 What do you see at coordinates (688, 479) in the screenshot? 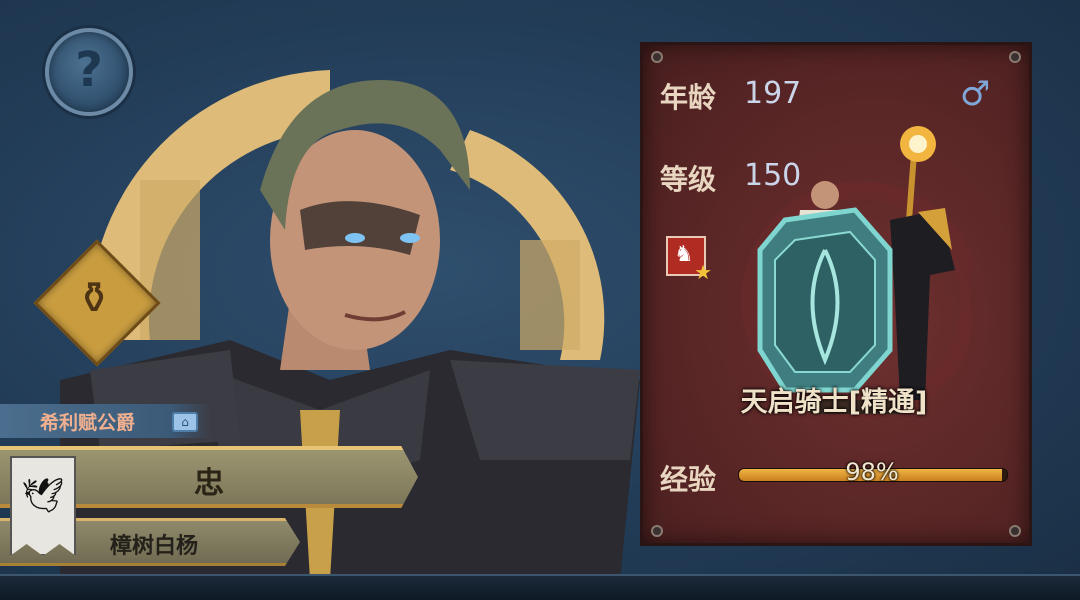
I see `exp-label: 经验` at bounding box center [688, 479].